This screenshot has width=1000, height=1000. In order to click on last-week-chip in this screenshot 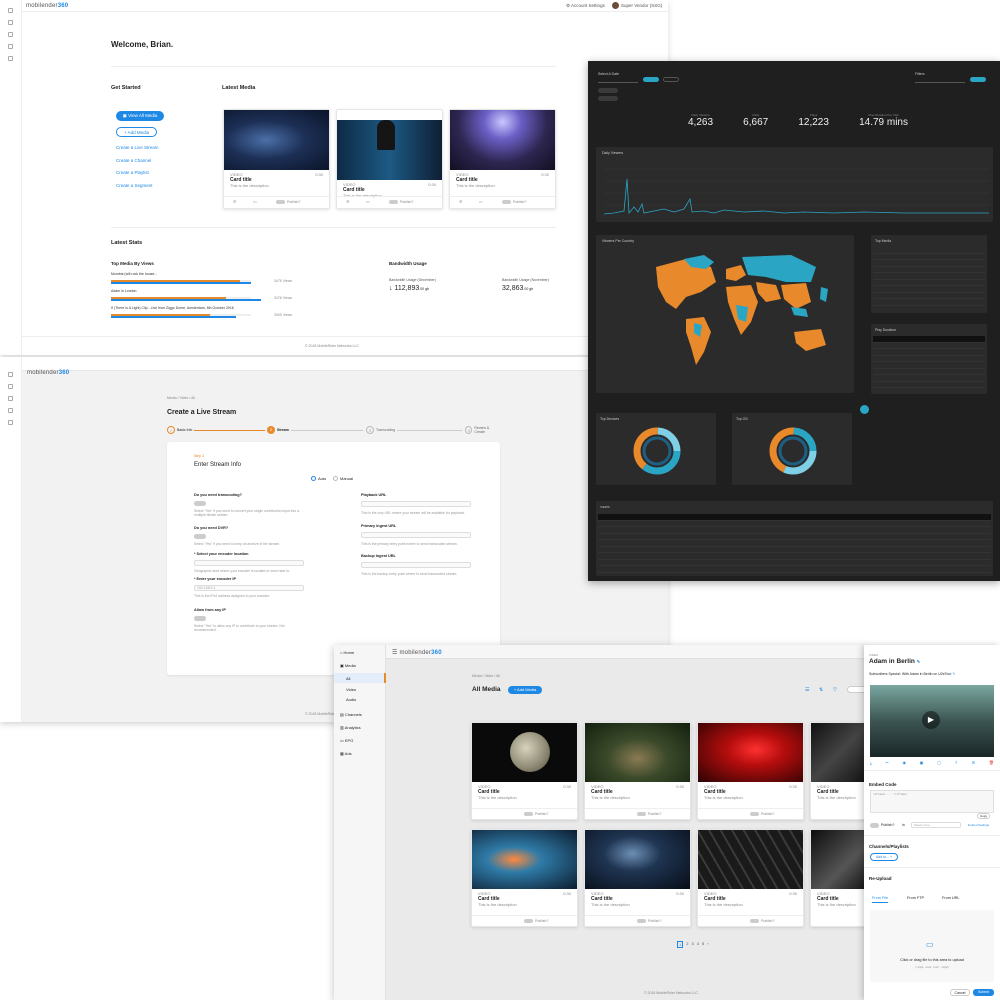, I will do `click(608, 90)`.